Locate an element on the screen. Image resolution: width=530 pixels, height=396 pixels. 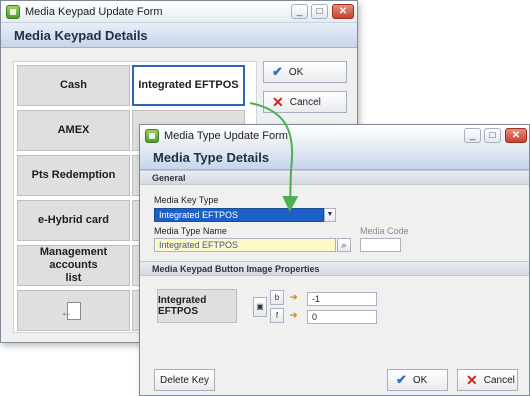
keypad-button-management-accounts: Management accounts list is located at coordinates (73, 265).